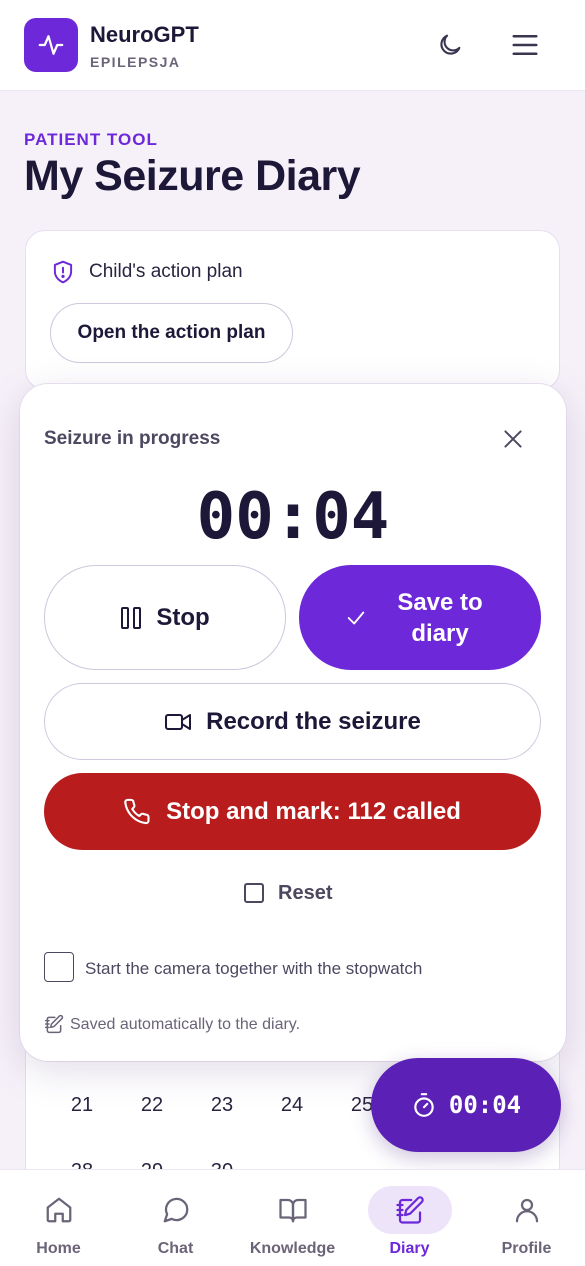 This screenshot has width=585, height=1266. I want to click on nav-item-knowledge: Knowledge, so click(292, 1218).